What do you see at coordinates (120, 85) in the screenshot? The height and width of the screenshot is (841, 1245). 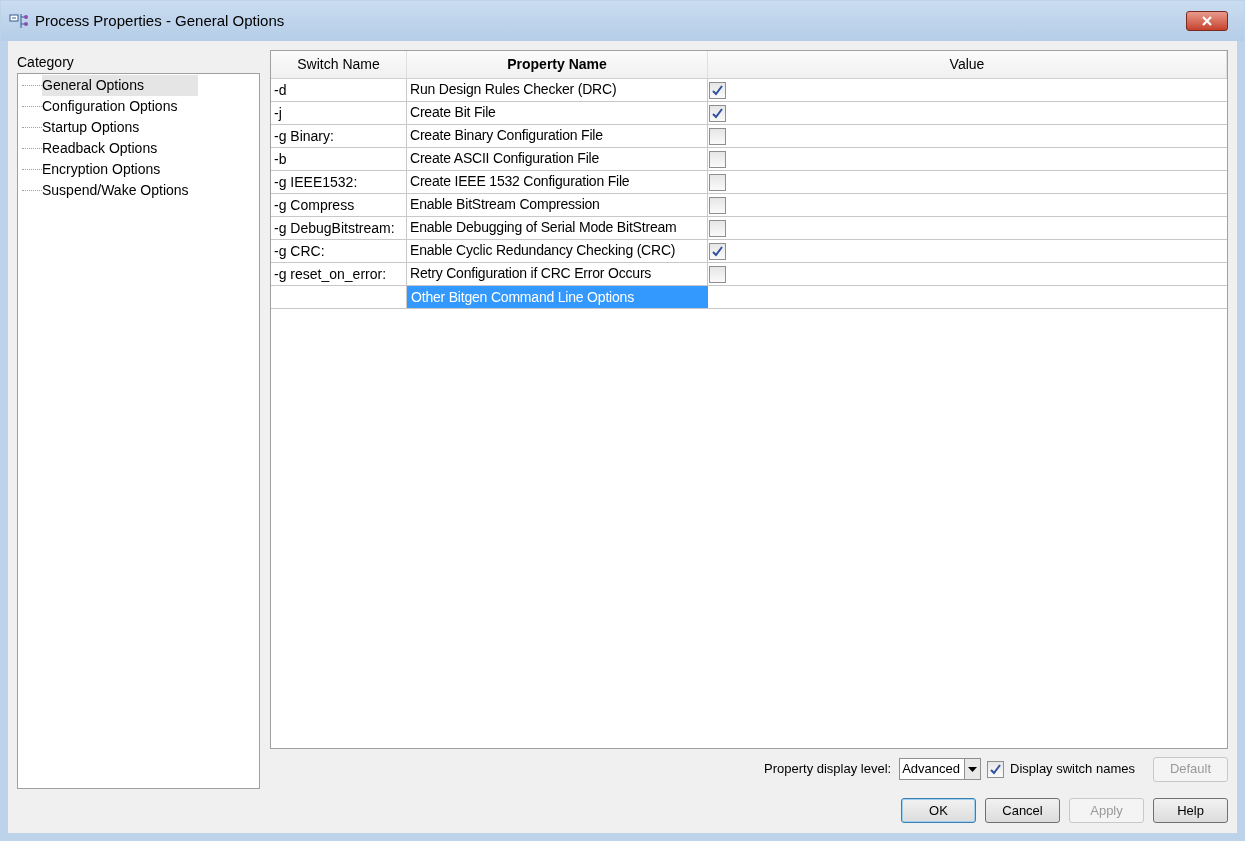 I see `category-item: General Options` at bounding box center [120, 85].